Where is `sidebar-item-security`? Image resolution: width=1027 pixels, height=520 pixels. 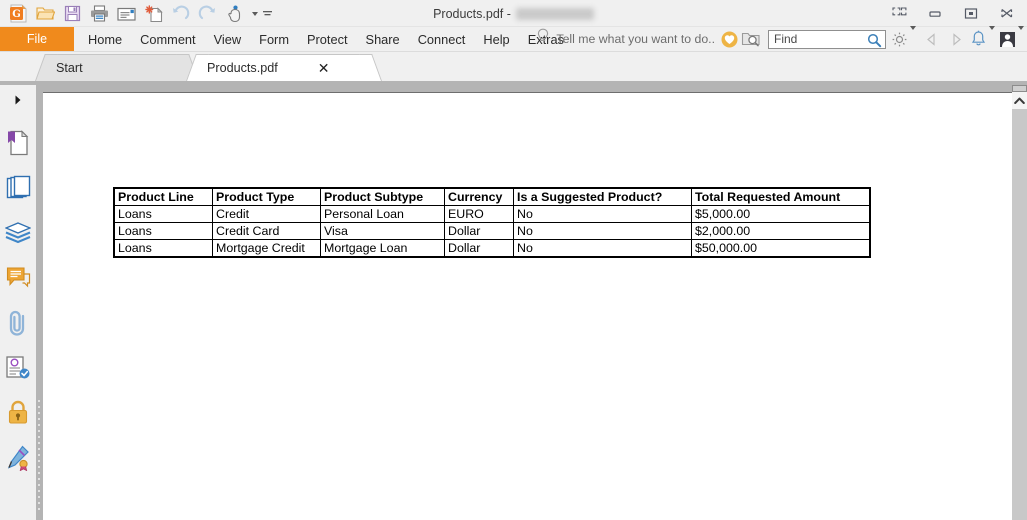 sidebar-item-security is located at coordinates (18, 415).